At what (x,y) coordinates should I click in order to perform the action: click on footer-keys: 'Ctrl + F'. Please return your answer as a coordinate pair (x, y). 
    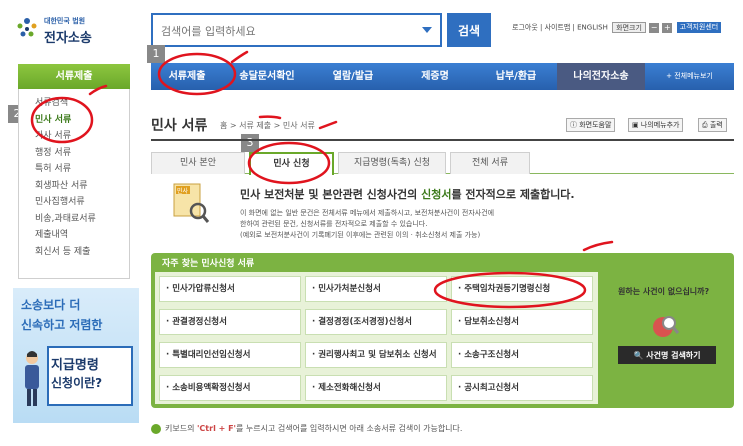
    Looking at the image, I should click on (216, 428).